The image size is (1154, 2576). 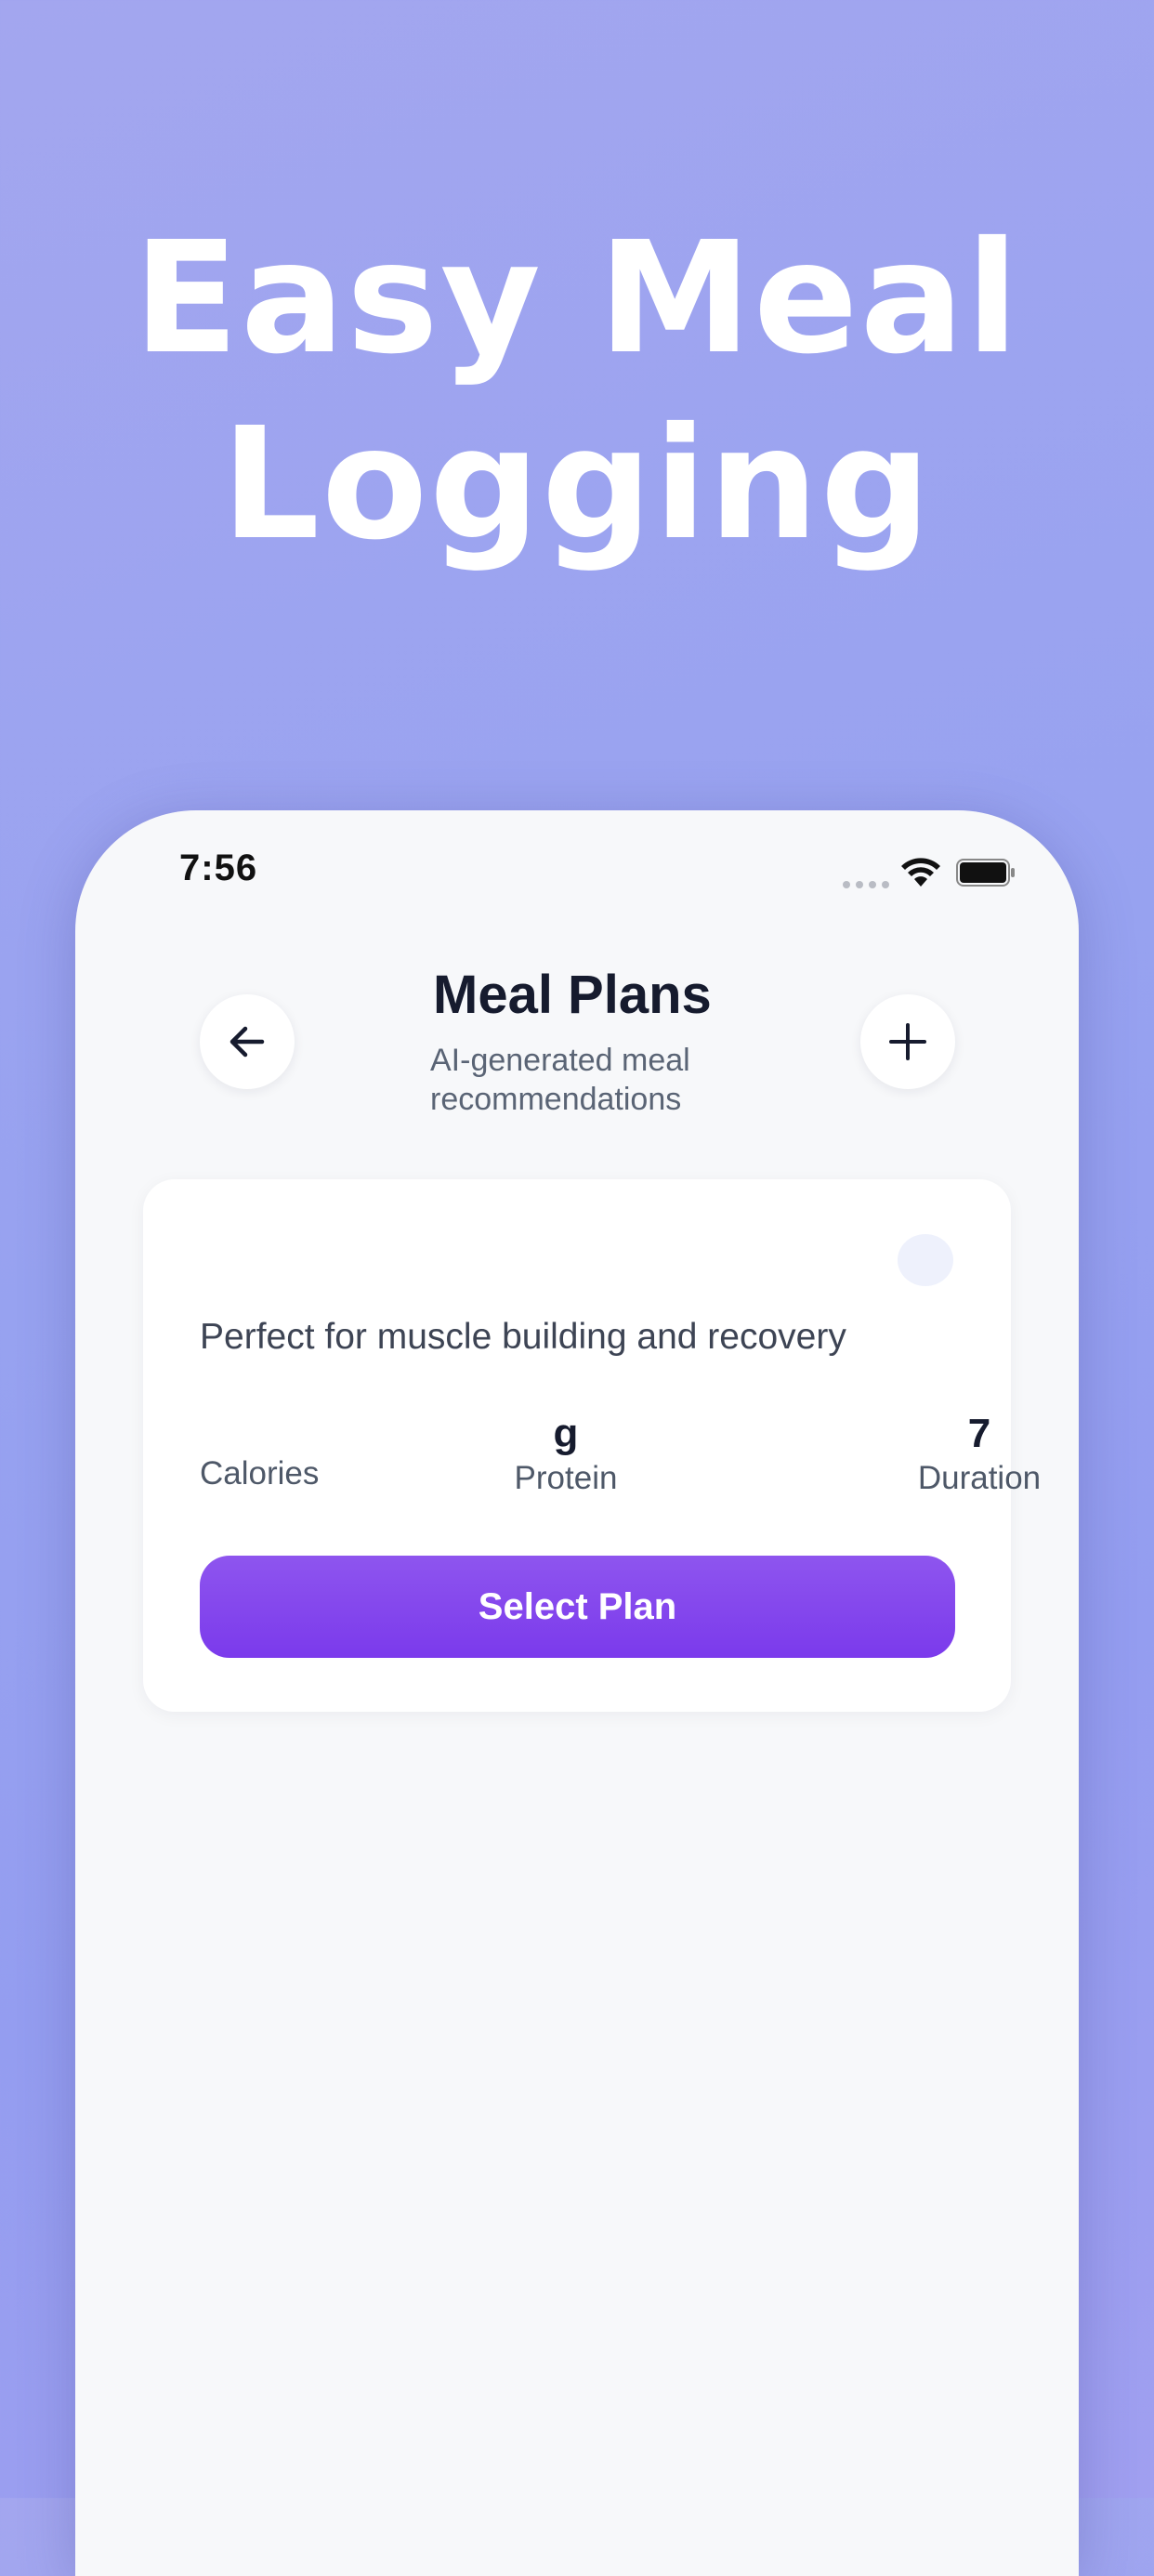 What do you see at coordinates (566, 1478) in the screenshot?
I see `protein-label: Protein` at bounding box center [566, 1478].